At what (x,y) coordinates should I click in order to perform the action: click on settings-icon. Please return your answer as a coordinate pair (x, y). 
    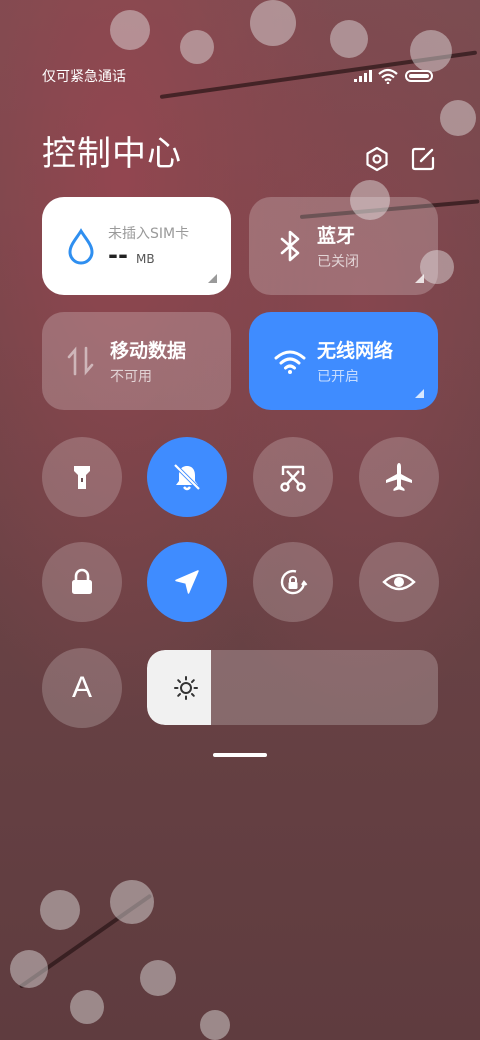
    Looking at the image, I should click on (377, 159).